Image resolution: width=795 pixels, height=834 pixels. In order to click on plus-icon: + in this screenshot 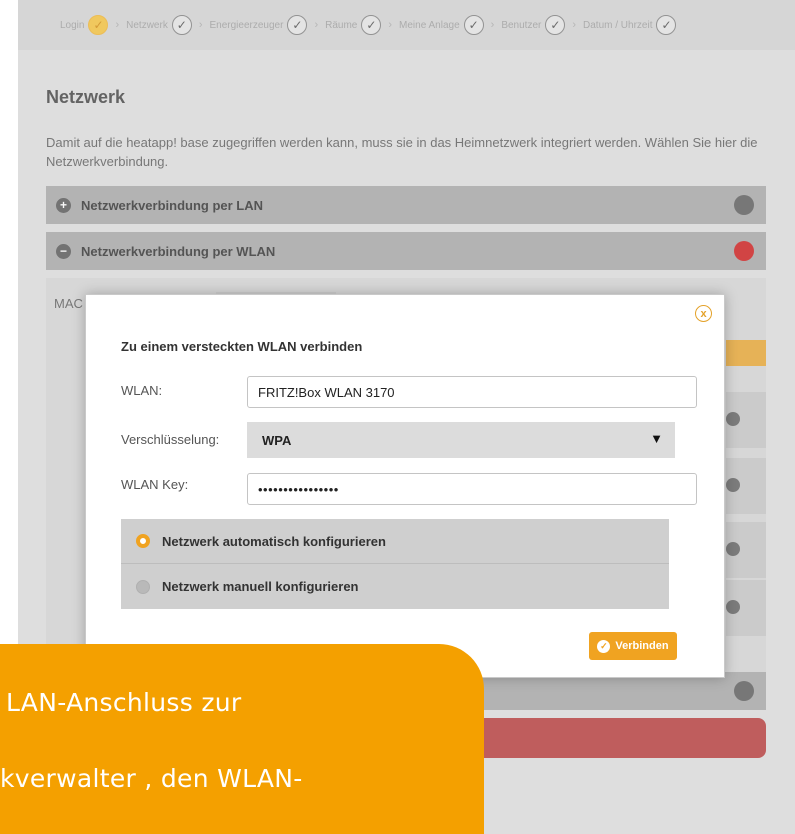, I will do `click(63, 205)`.